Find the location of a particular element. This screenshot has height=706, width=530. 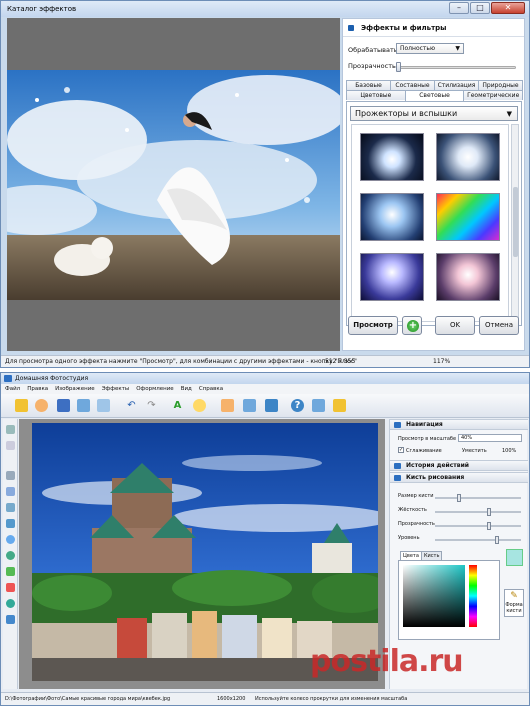

tab-natural: Природные is located at coordinates (500, 85).